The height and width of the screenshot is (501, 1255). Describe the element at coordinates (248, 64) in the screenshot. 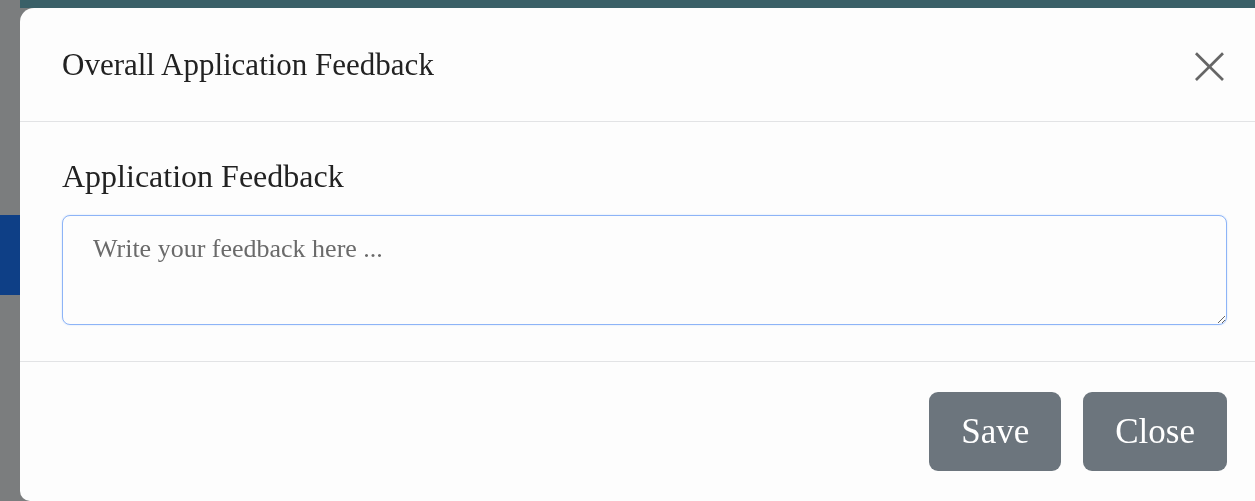

I see `dialog-title: Overall Application Feedback` at that location.